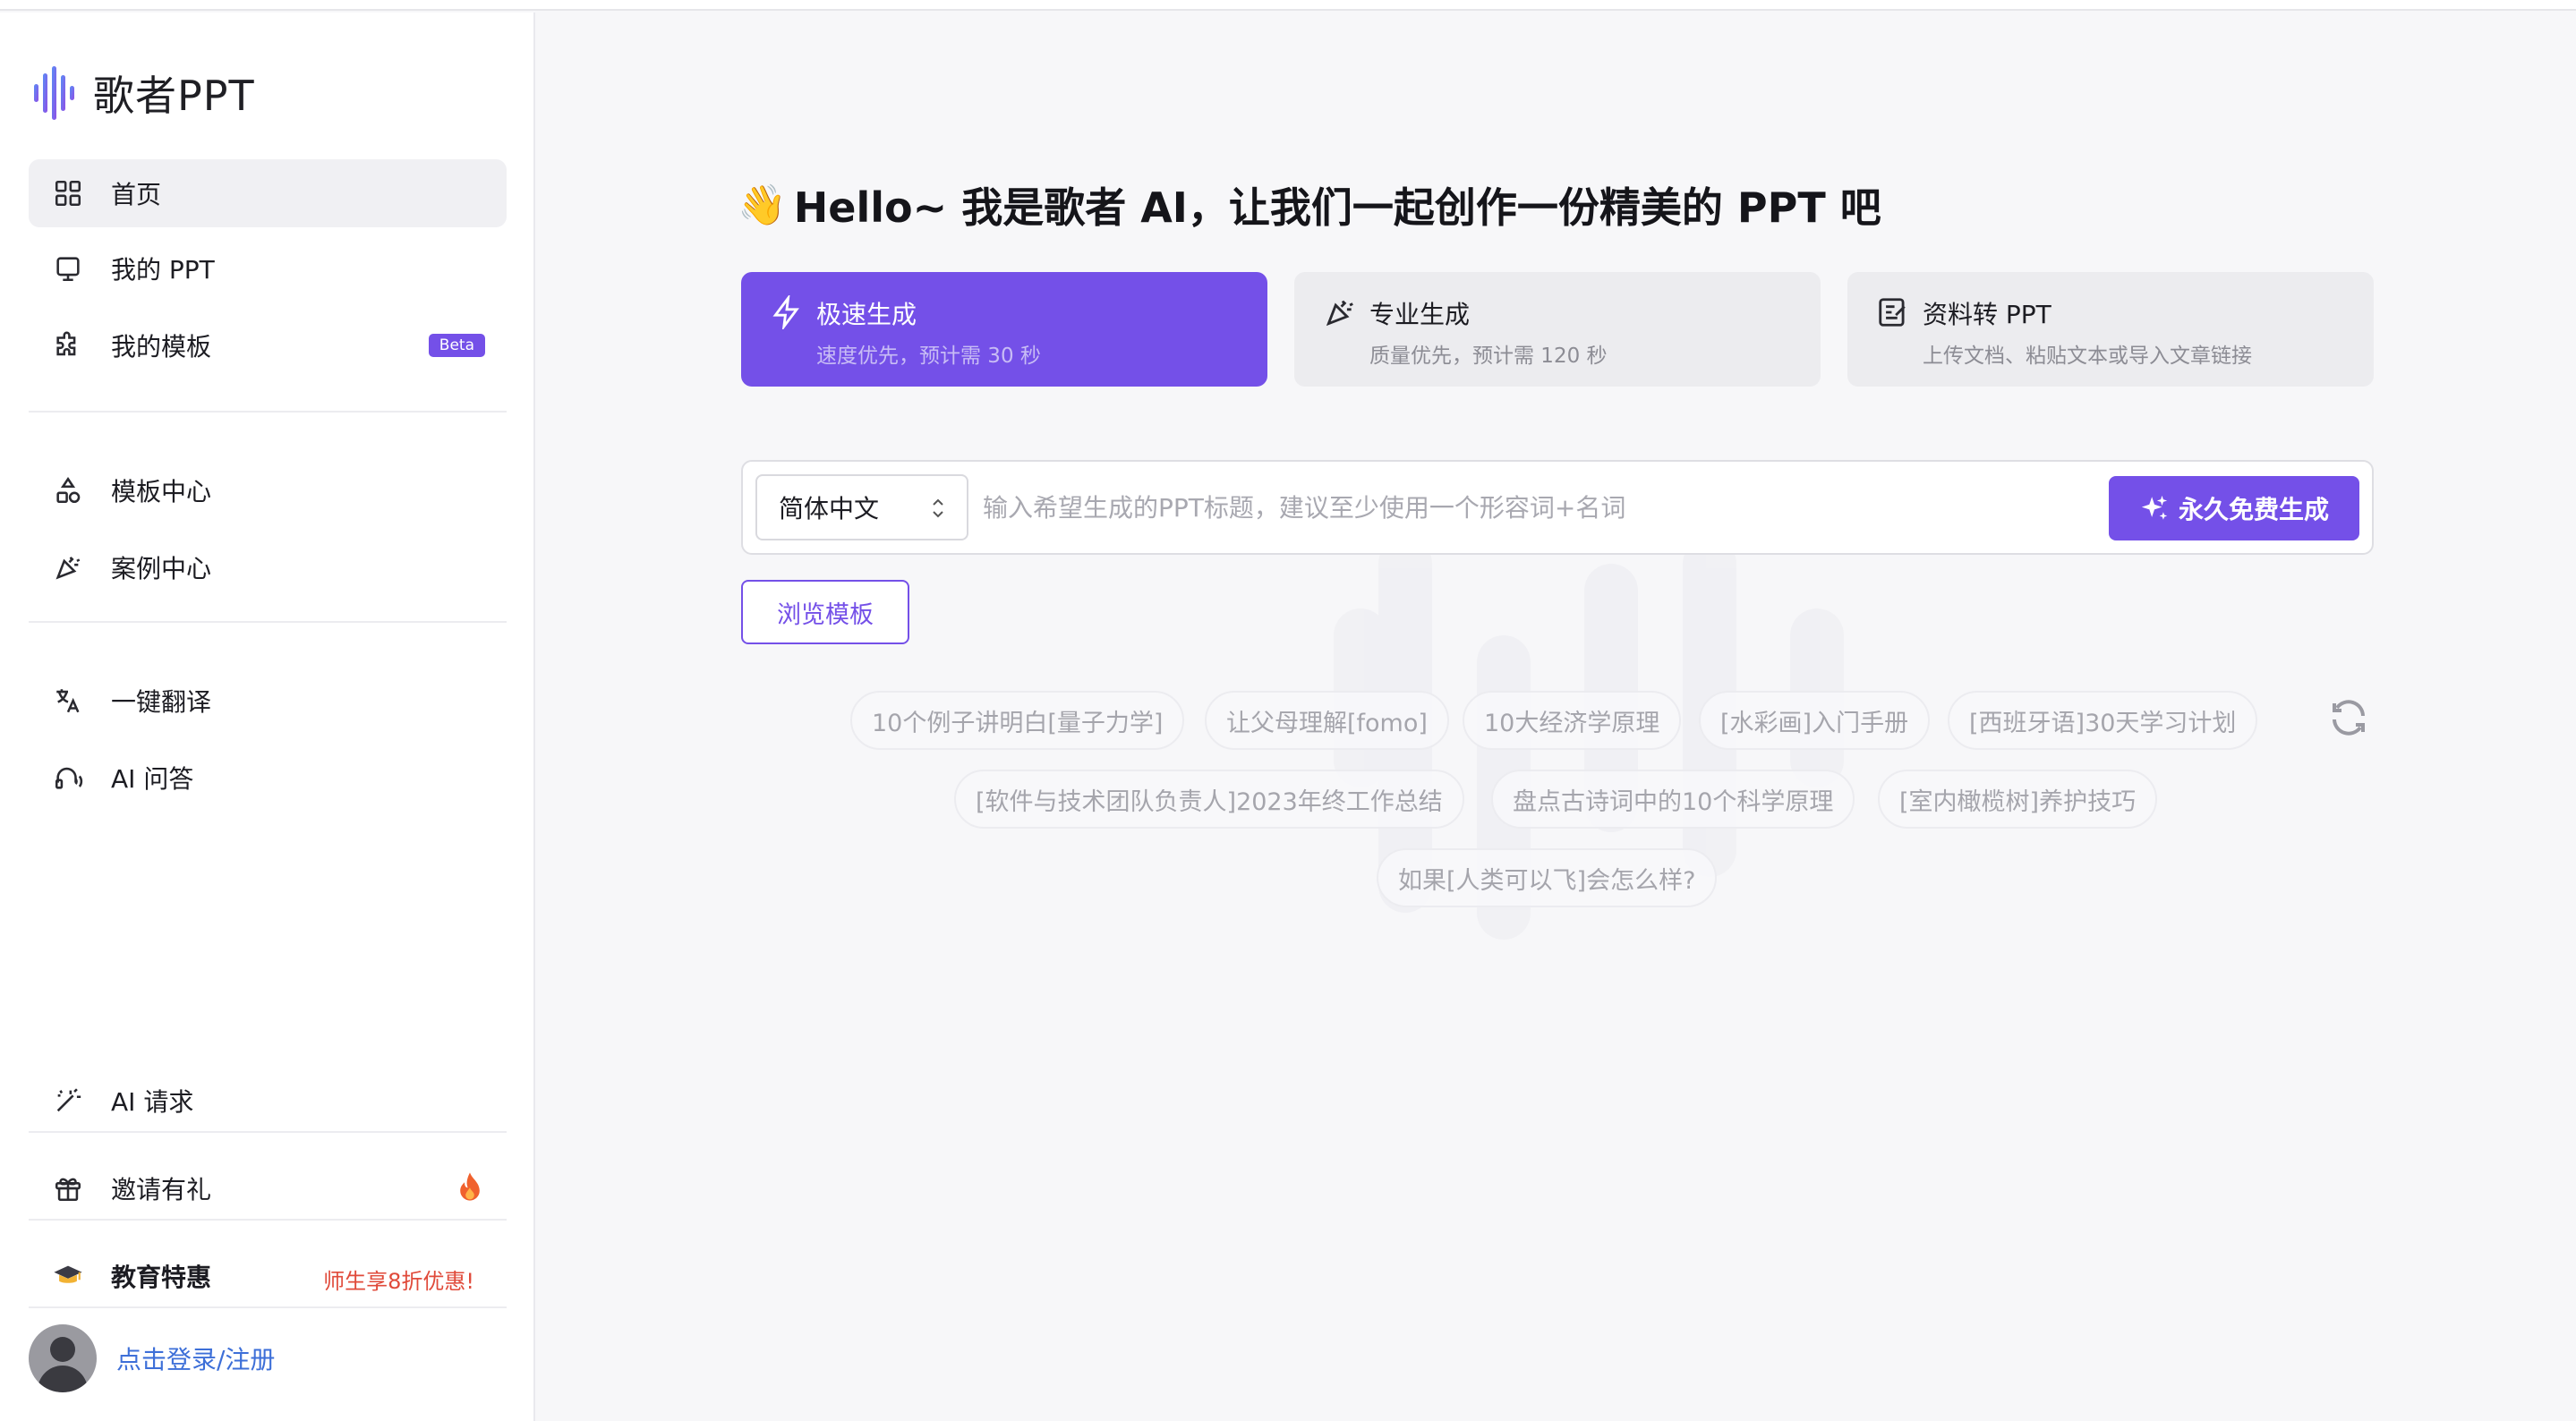 This screenshot has height=1421, width=2576. Describe the element at coordinates (2103, 720) in the screenshot. I see `suggestion-chip: [西班牙语]30天学习计划` at that location.